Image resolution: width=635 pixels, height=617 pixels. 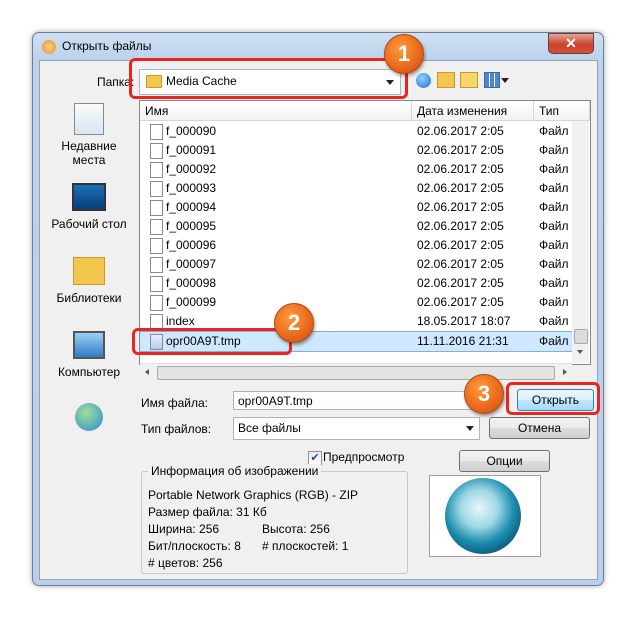 I want to click on view-dropdown-icon, so click(x=505, y=80).